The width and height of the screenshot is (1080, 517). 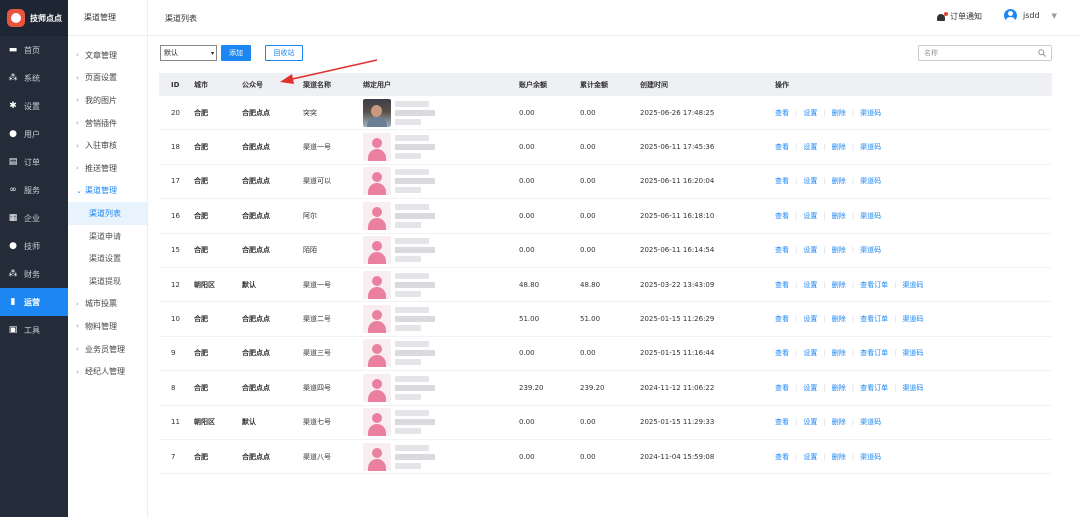 I want to click on cell-id: 16, so click(x=175, y=215).